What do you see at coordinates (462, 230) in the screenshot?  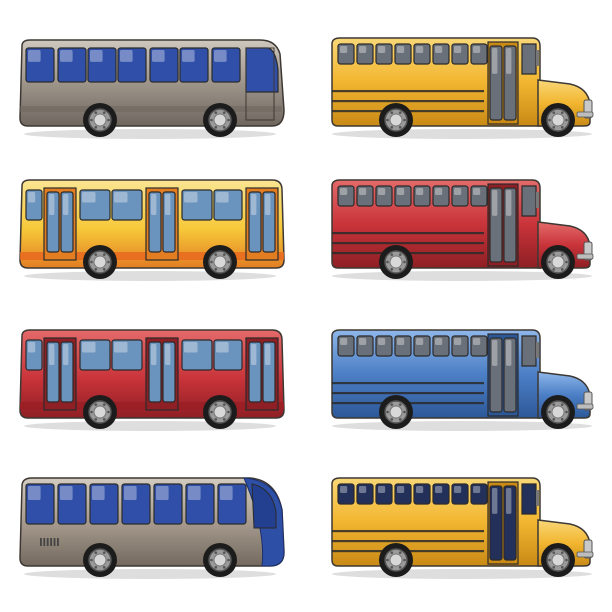 I see `school-bus-red-icon` at bounding box center [462, 230].